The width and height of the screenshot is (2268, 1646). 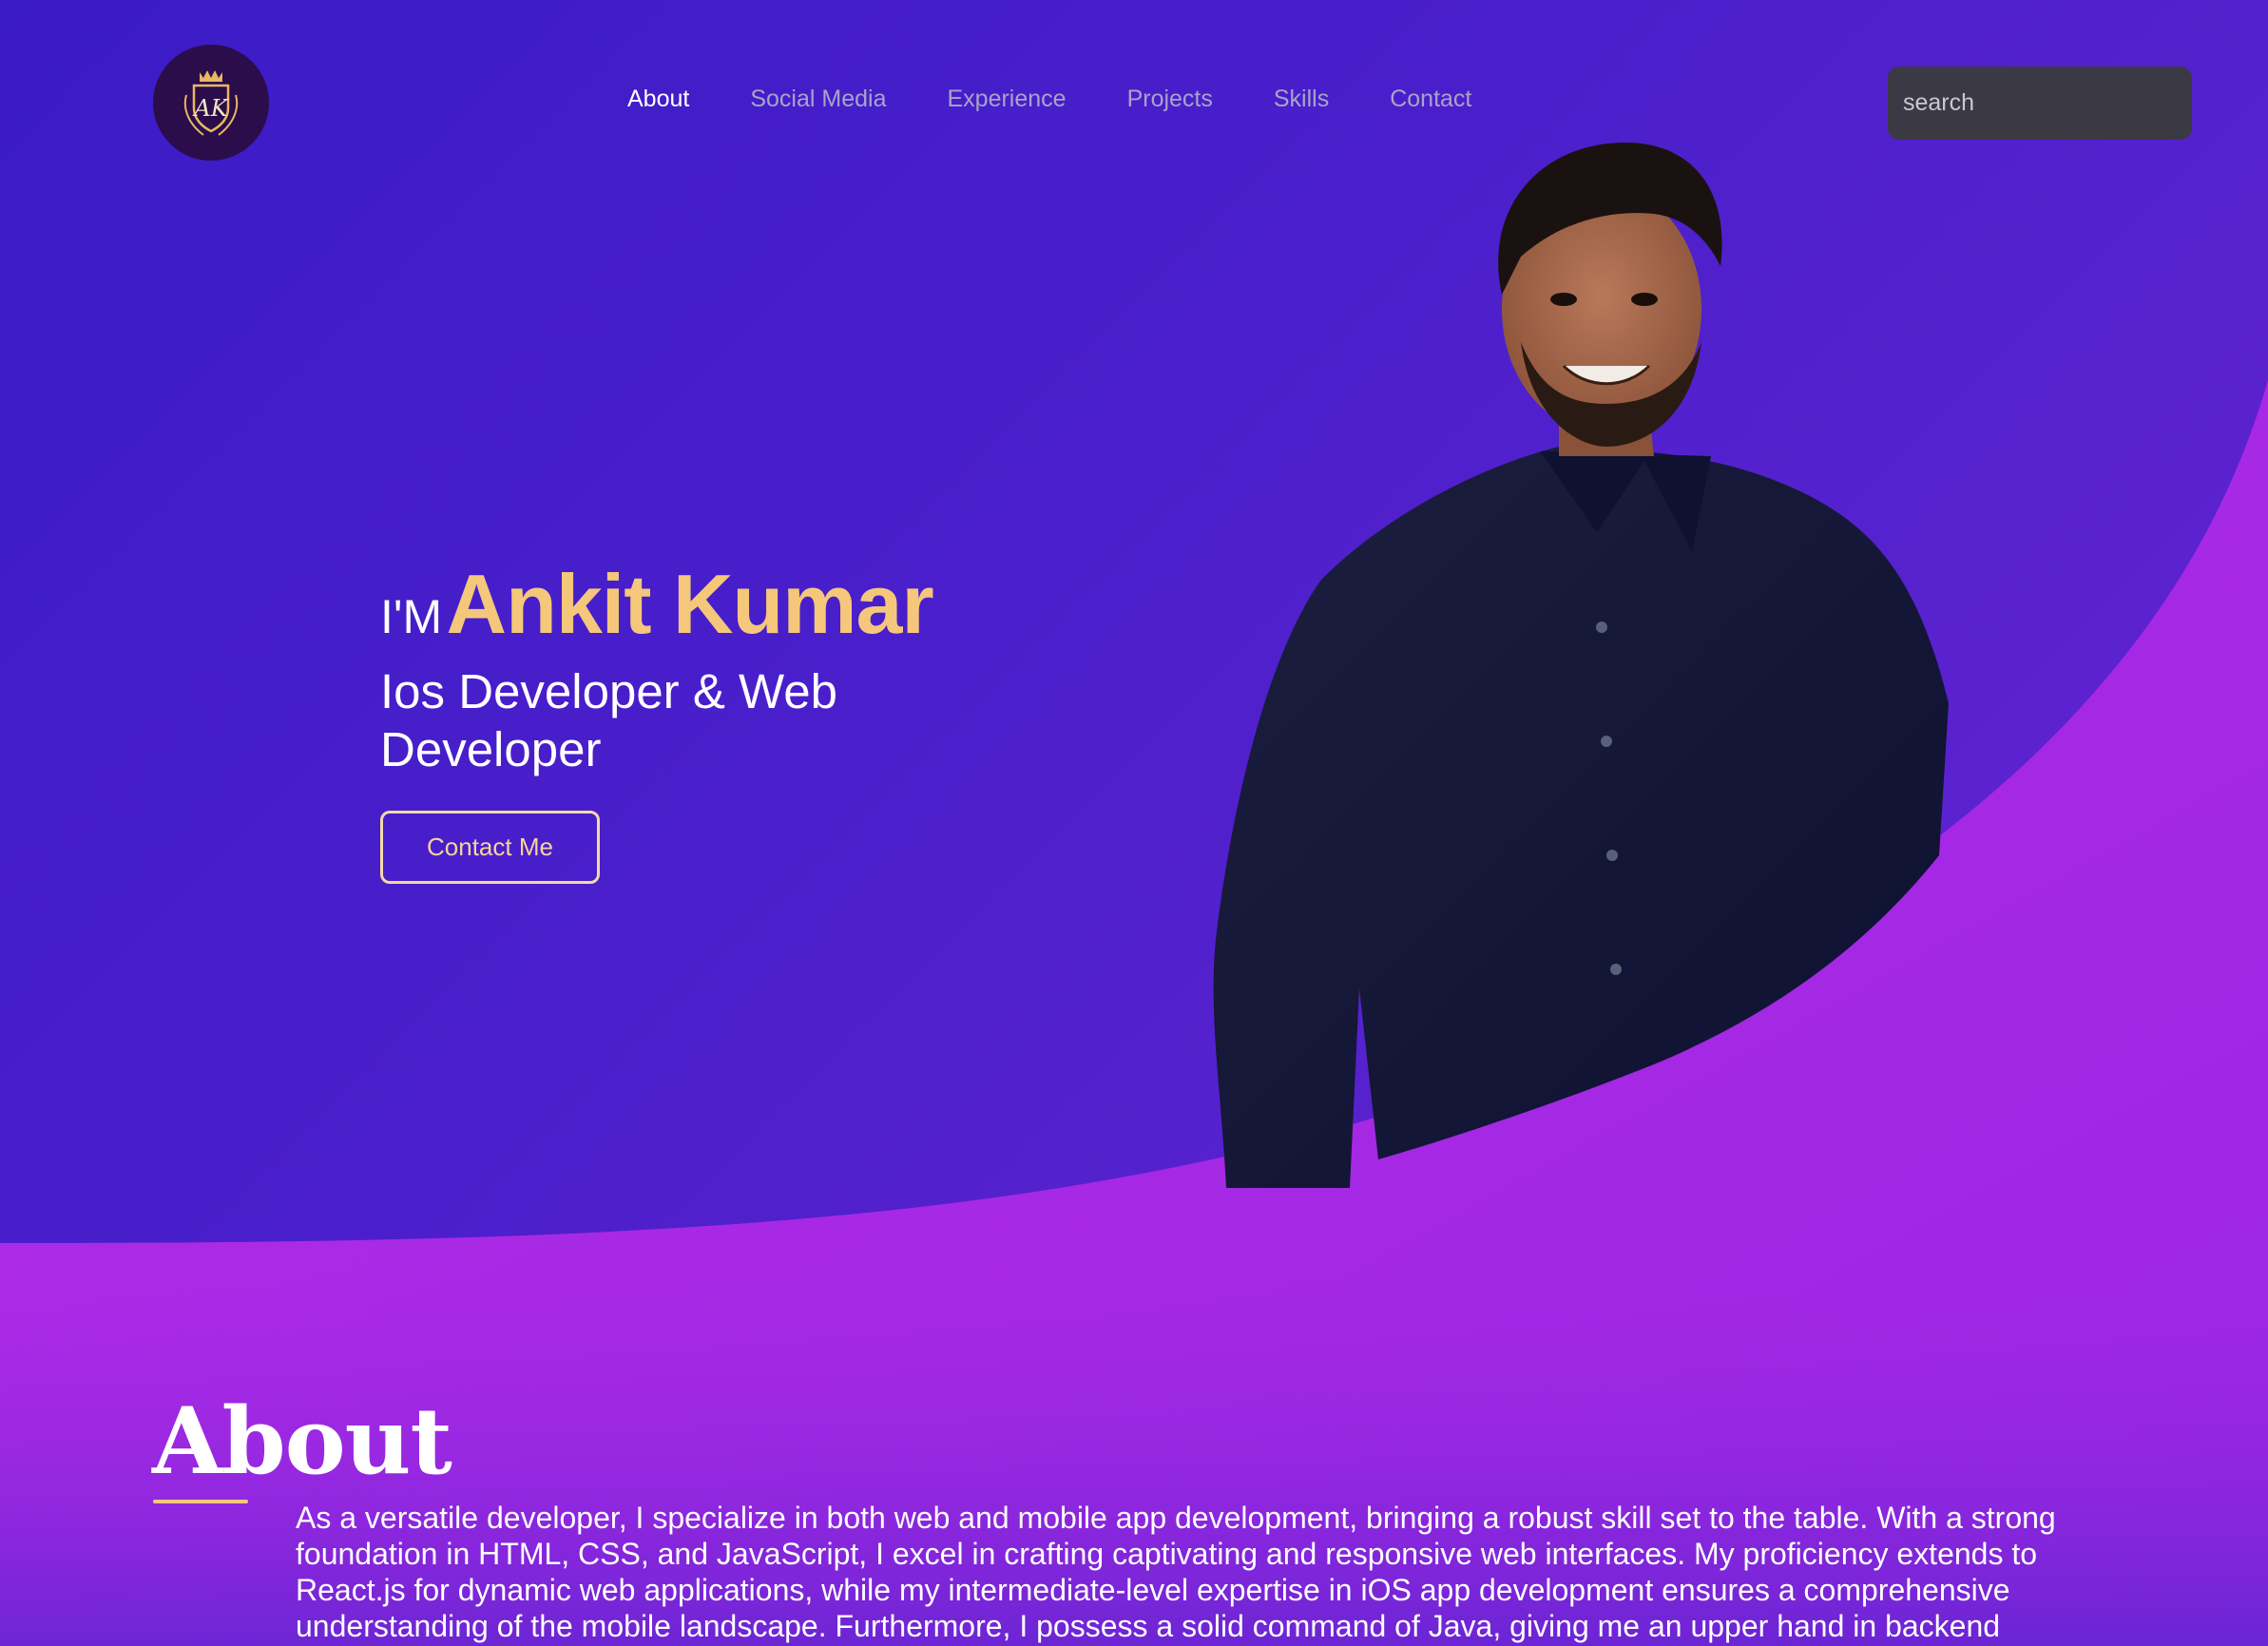 I want to click on nav-item-skills: Skills, so click(x=1301, y=99).